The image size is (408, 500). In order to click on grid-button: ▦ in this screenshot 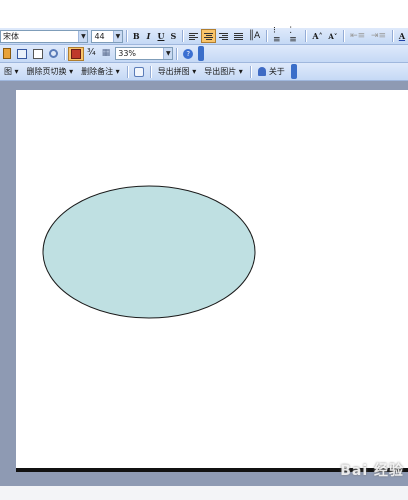, I will do `click(106, 54)`.